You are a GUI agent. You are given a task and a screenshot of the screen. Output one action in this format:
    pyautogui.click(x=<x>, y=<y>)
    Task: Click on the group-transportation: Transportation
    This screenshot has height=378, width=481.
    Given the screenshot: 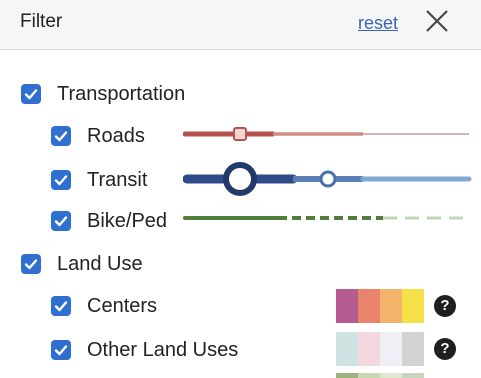 What is the action you would take?
    pyautogui.click(x=103, y=94)
    